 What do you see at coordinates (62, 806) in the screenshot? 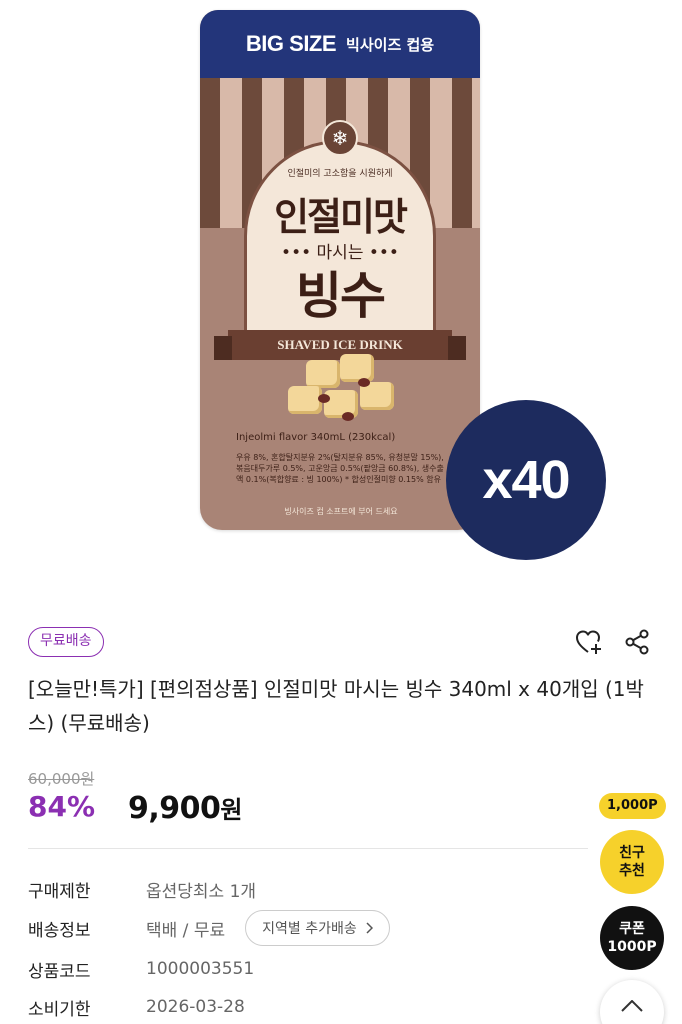
I see `discount-rate: 84%` at bounding box center [62, 806].